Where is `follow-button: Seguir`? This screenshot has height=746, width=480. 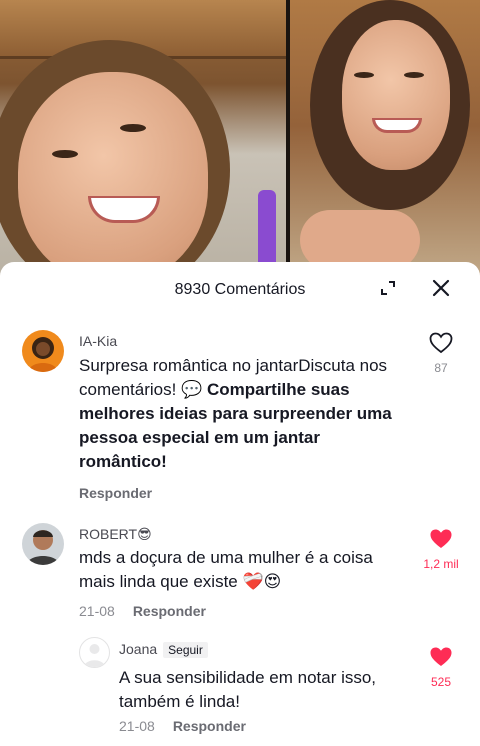
follow-button: Seguir is located at coordinates (185, 650).